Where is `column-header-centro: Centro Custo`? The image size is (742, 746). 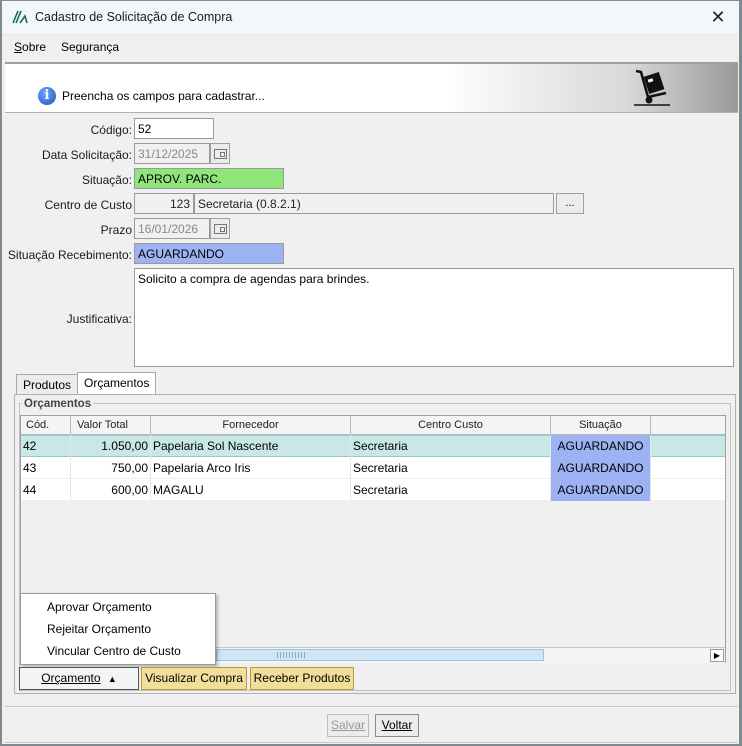 column-header-centro: Centro Custo is located at coordinates (451, 425).